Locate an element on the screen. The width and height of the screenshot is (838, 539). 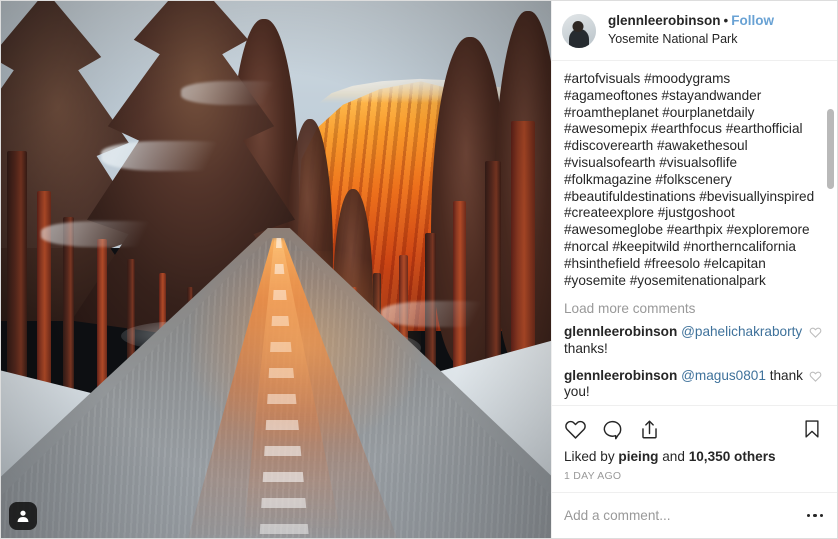
comment-button is located at coordinates (612, 429).